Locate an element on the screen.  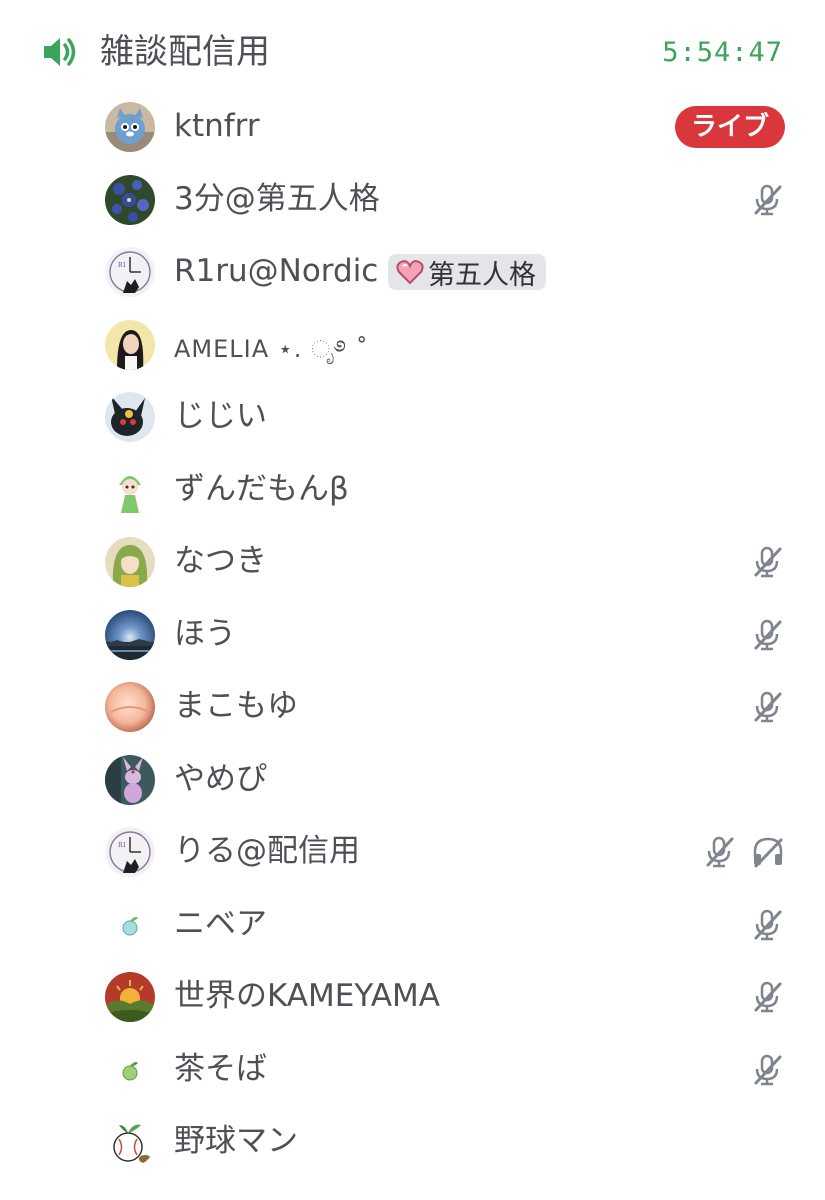
umbreon-avatar is located at coordinates (130, 417).